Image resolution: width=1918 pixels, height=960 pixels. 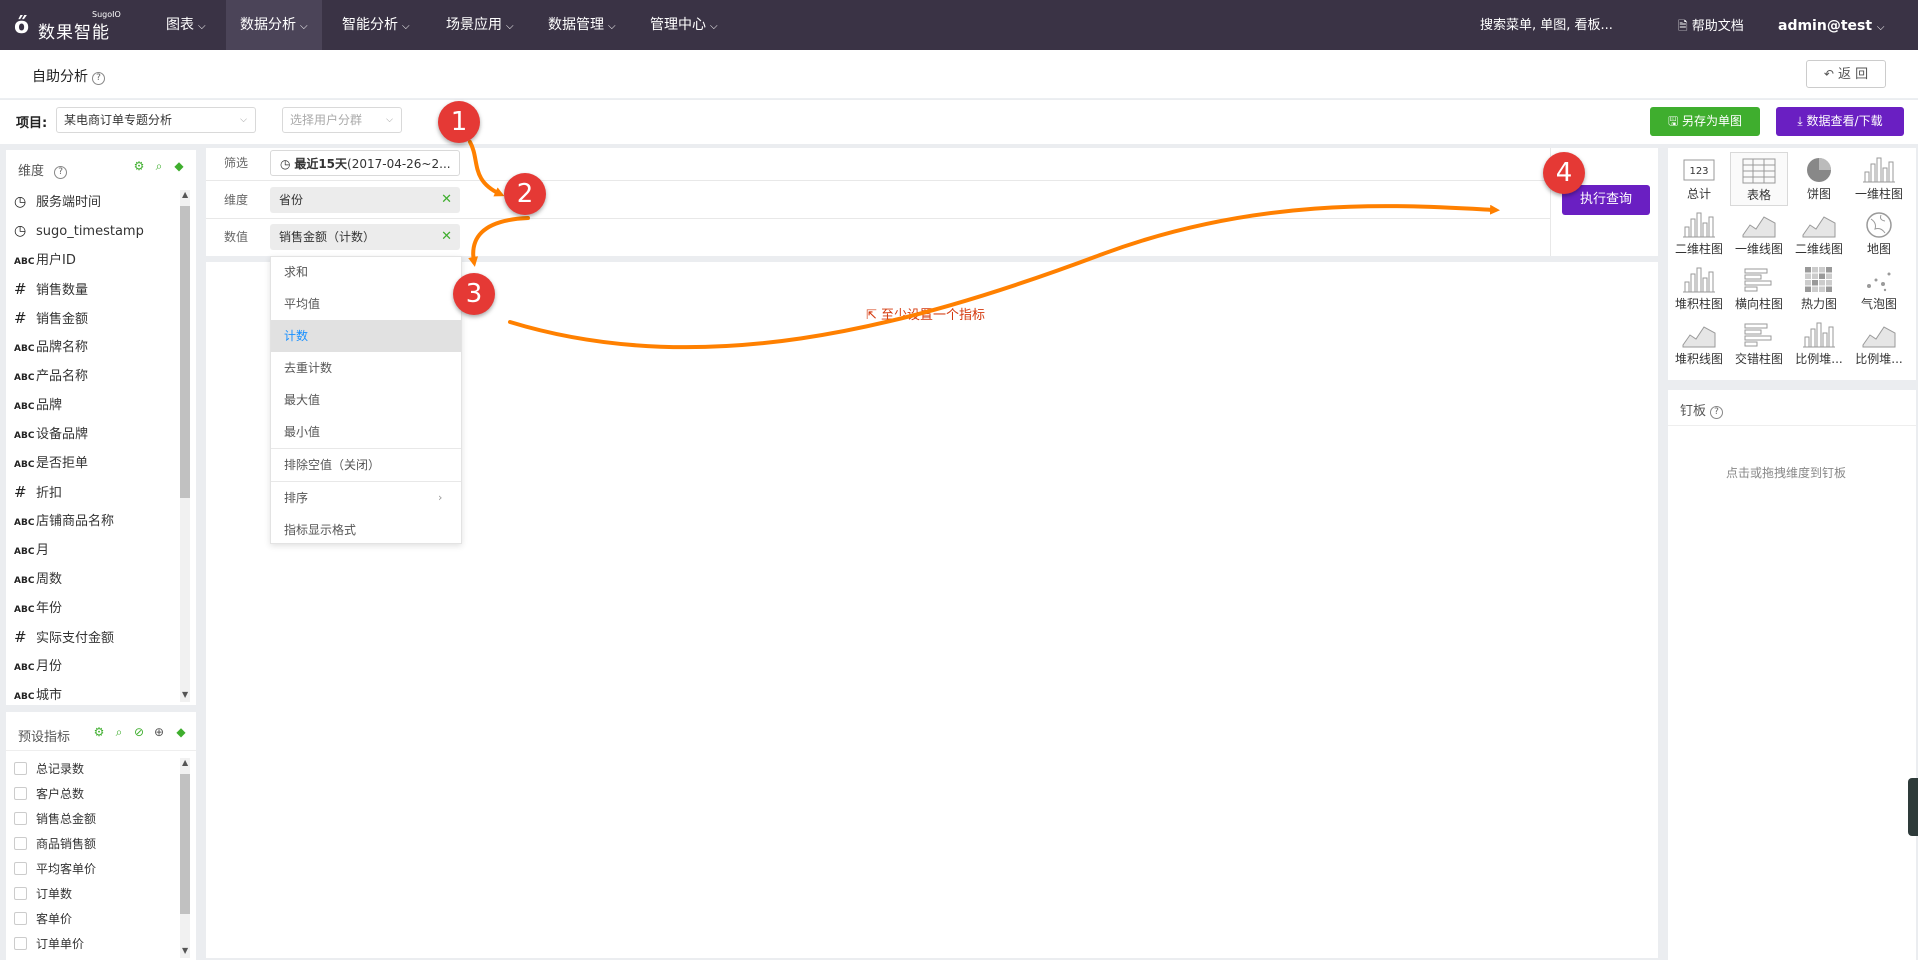 I want to click on step-marker-1: 1, so click(x=459, y=122).